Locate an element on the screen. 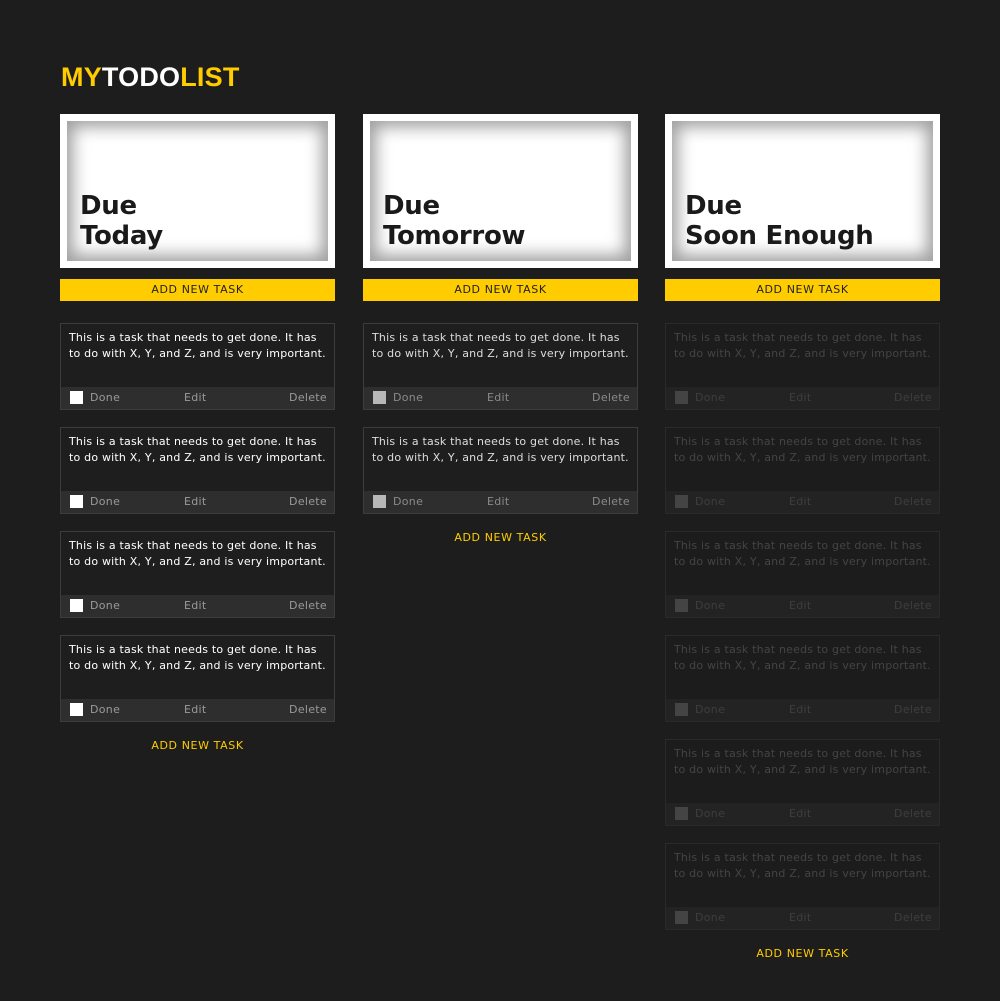 This screenshot has height=1001, width=1000. app-logo: MYTODOLIST is located at coordinates (150, 77).